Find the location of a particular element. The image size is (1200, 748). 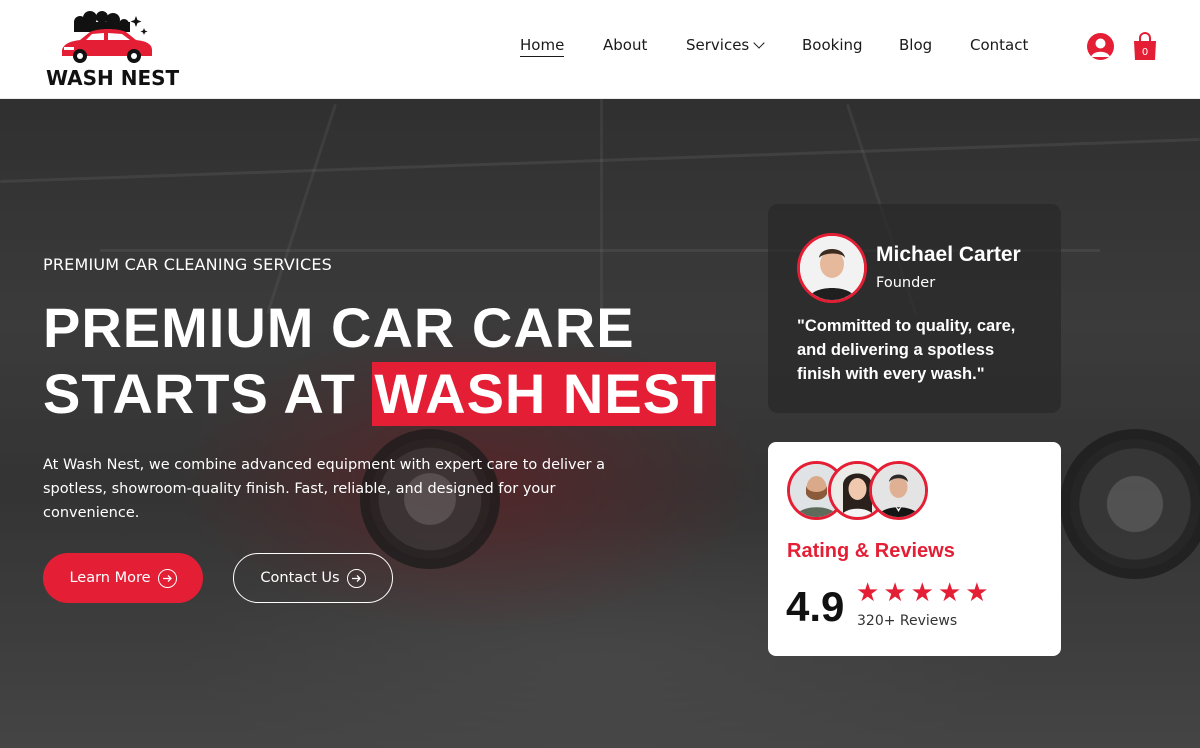

nav-booking: Booking is located at coordinates (832, 45).